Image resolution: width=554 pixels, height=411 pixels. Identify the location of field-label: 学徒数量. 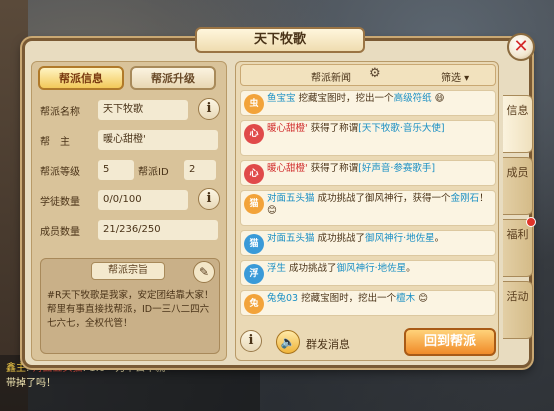
(60, 202).